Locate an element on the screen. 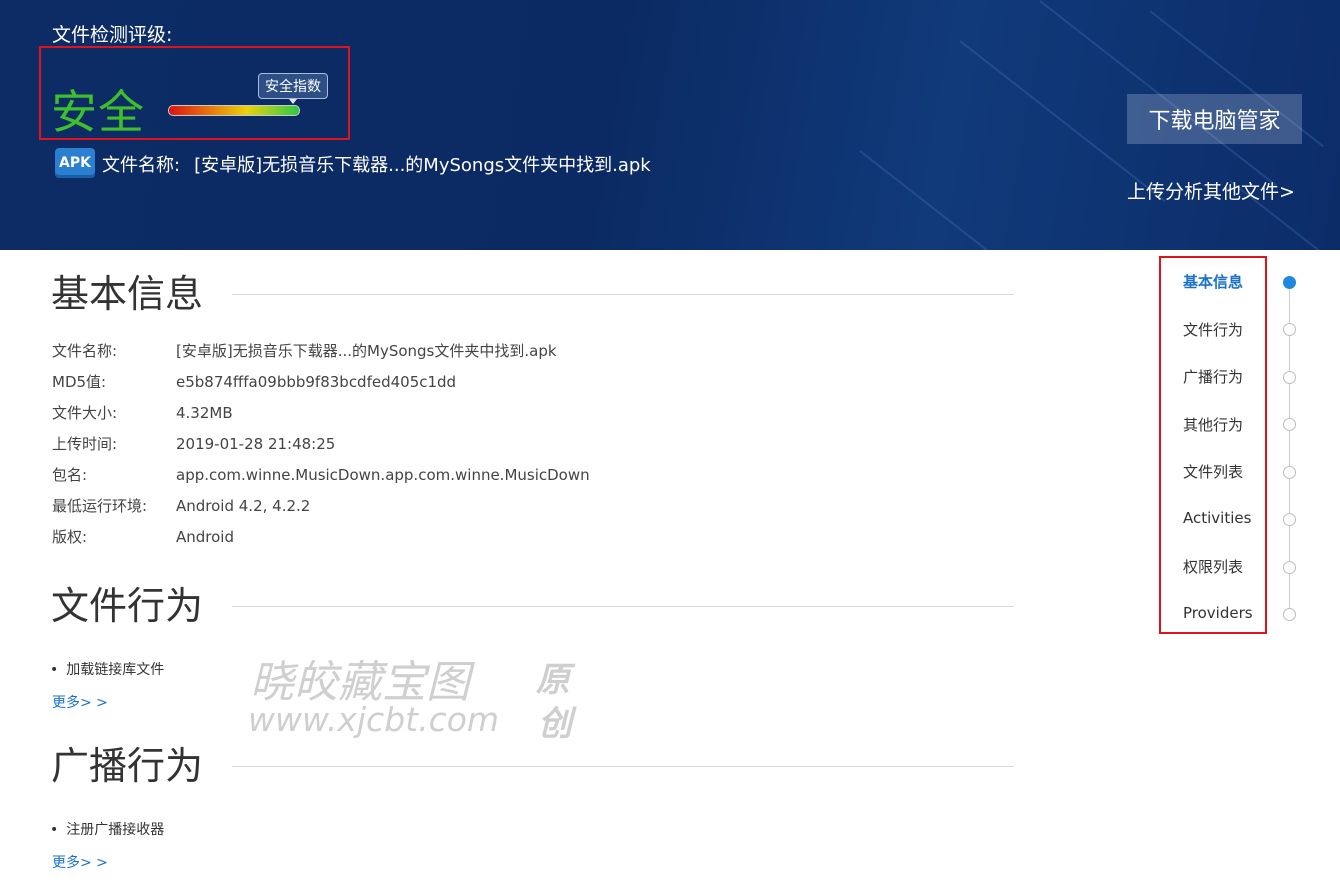  nav-item-broadcast-behavior: 广播行为 is located at coordinates (1213, 376).